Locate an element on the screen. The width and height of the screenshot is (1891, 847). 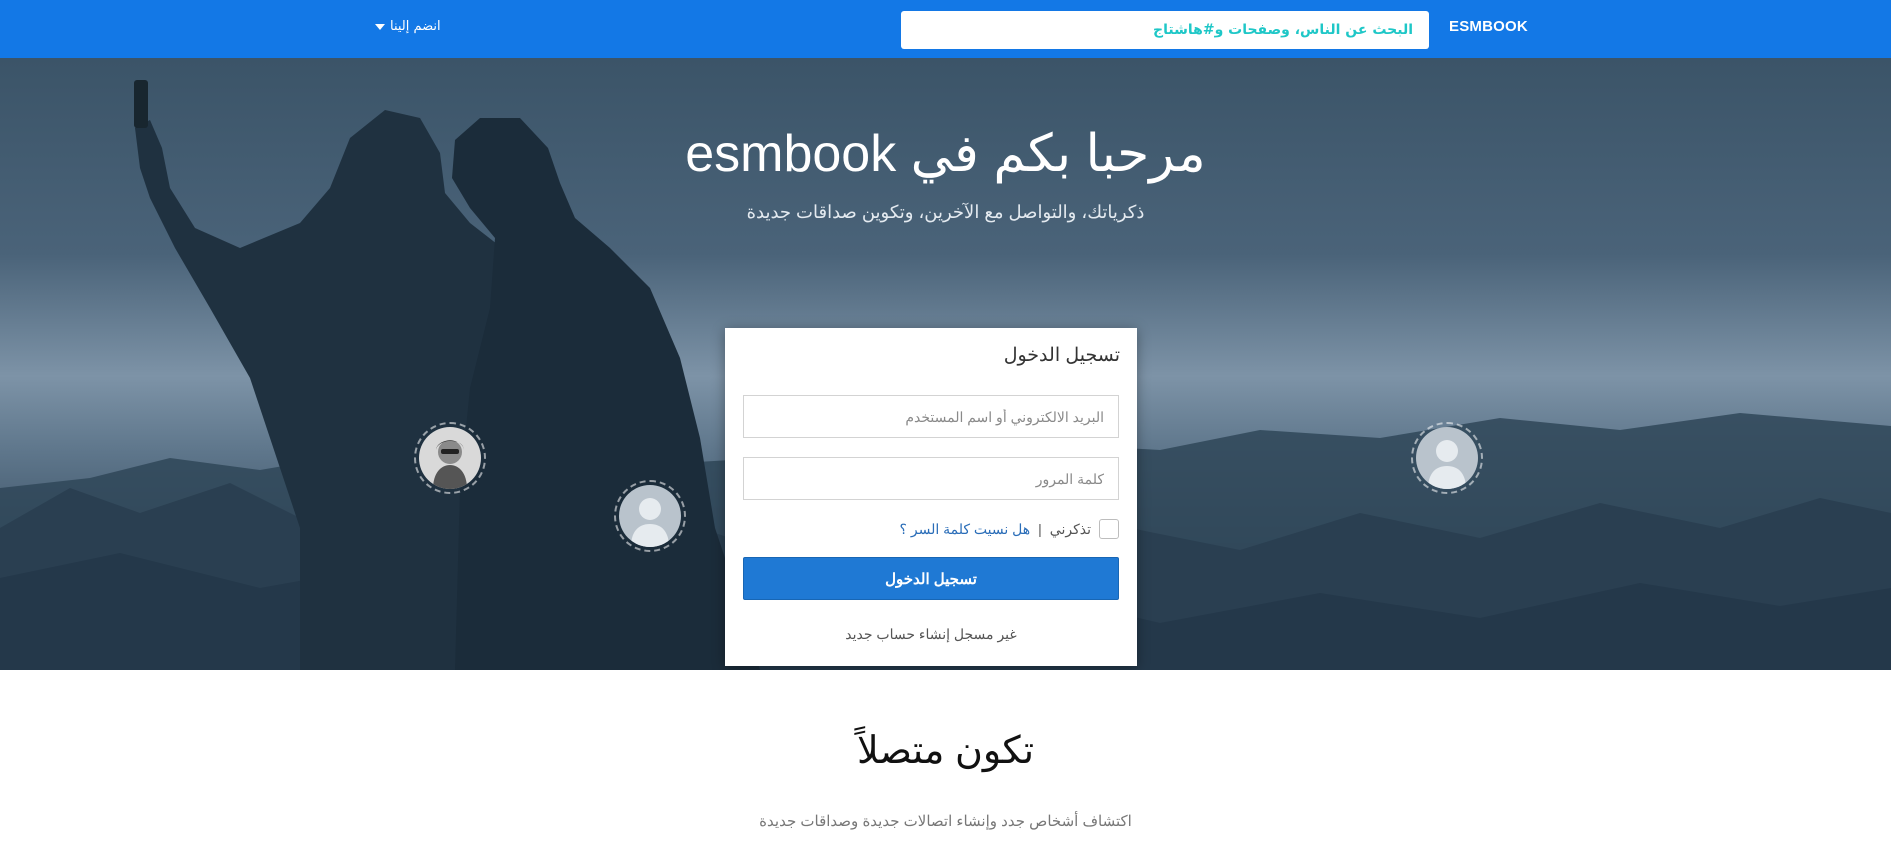
section-title: تكون متصلاً is located at coordinates (945, 751).